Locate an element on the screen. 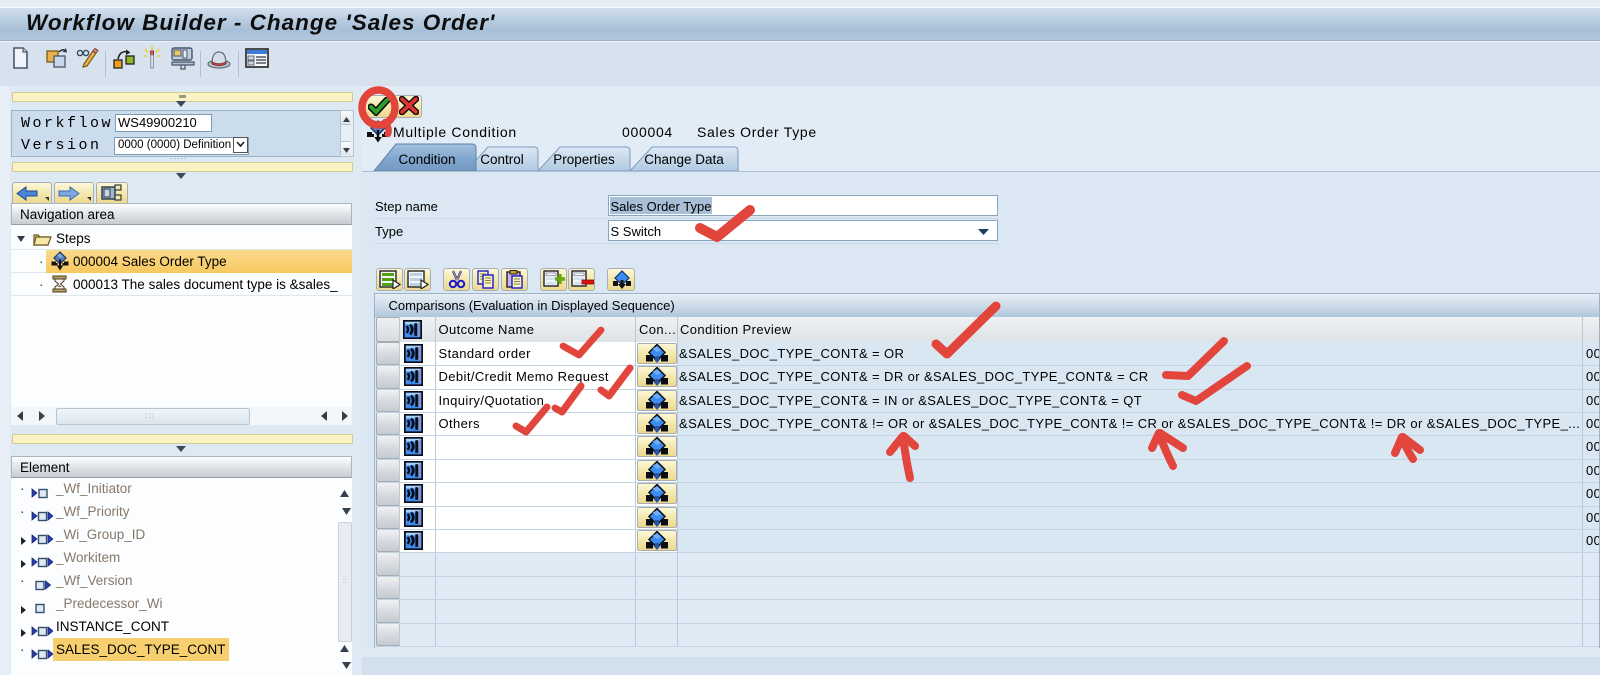 The image size is (1600, 675). svg-text: Control is located at coordinates (502, 159).